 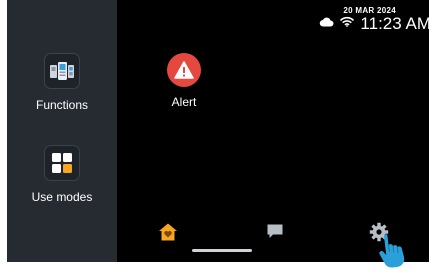 I want to click on functions-label: Functions, so click(x=62, y=105).